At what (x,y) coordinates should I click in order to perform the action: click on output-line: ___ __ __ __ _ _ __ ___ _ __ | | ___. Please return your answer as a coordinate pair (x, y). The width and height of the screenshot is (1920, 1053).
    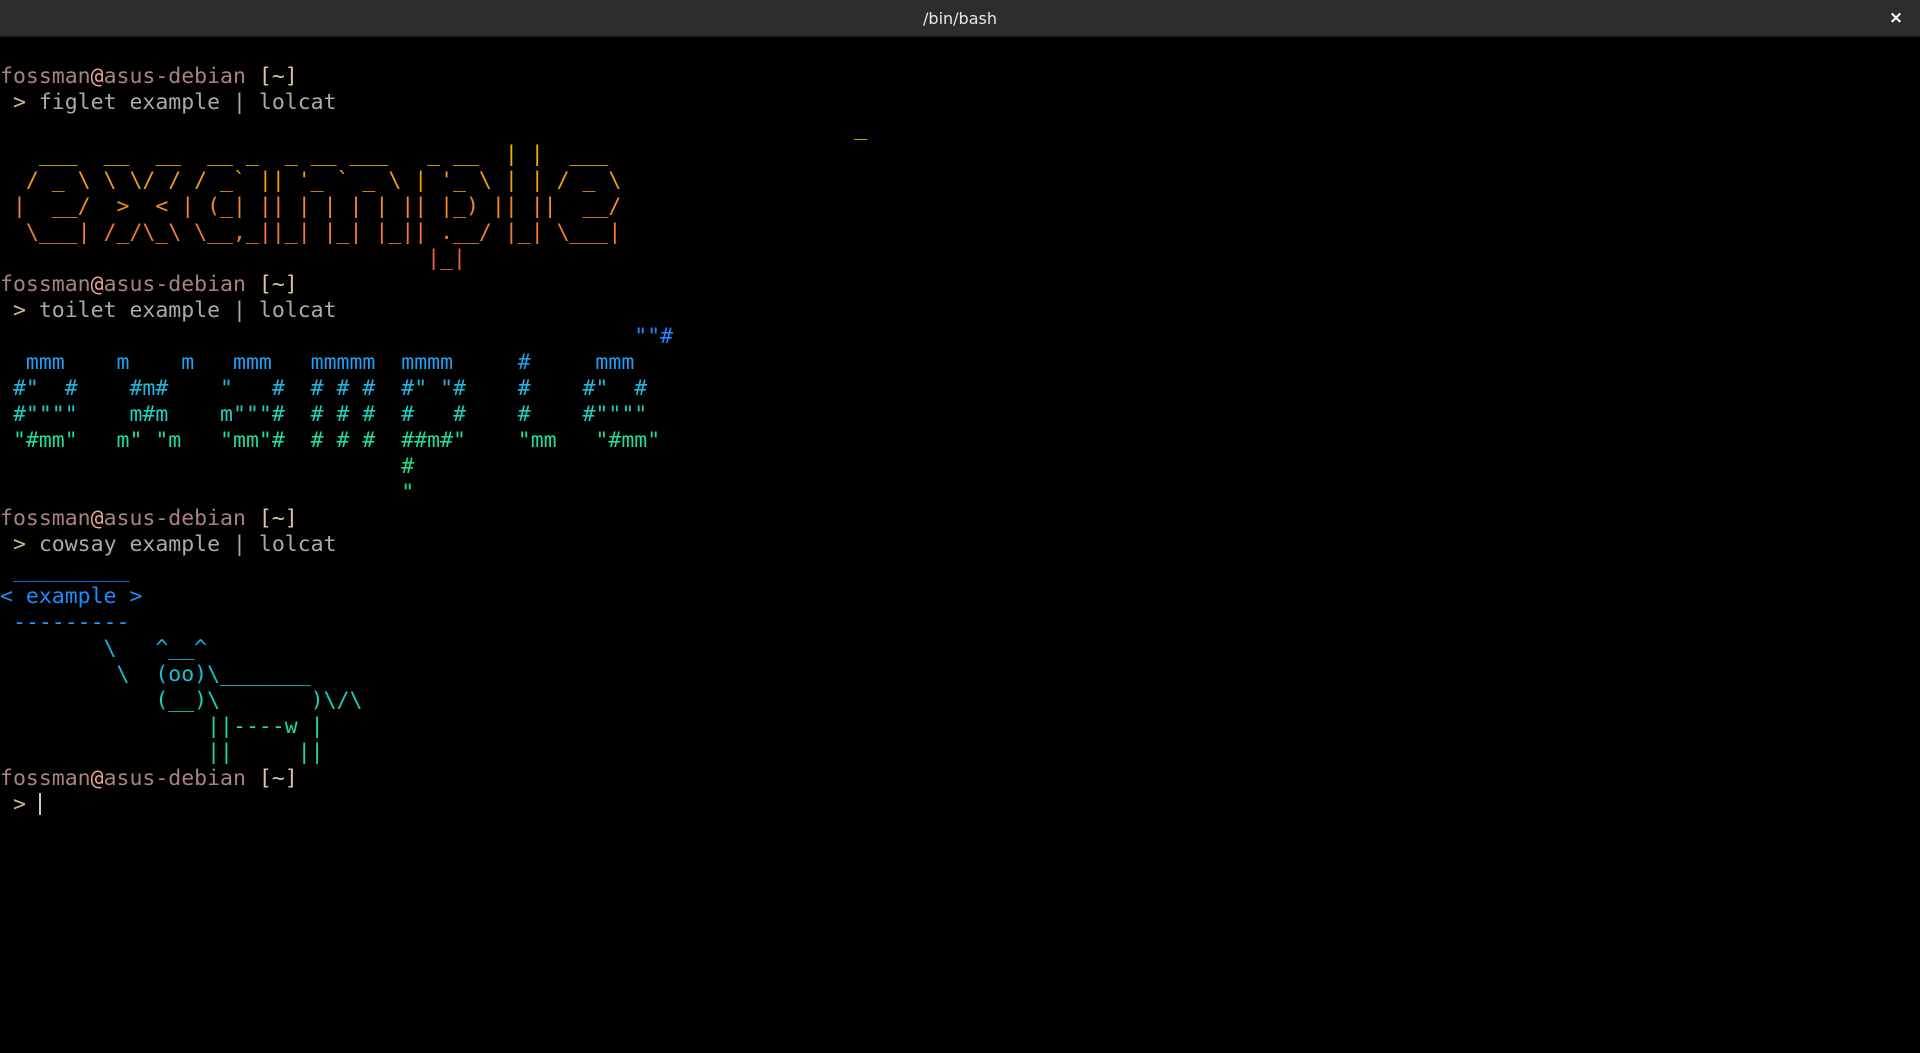
    Looking at the image, I should click on (311, 154).